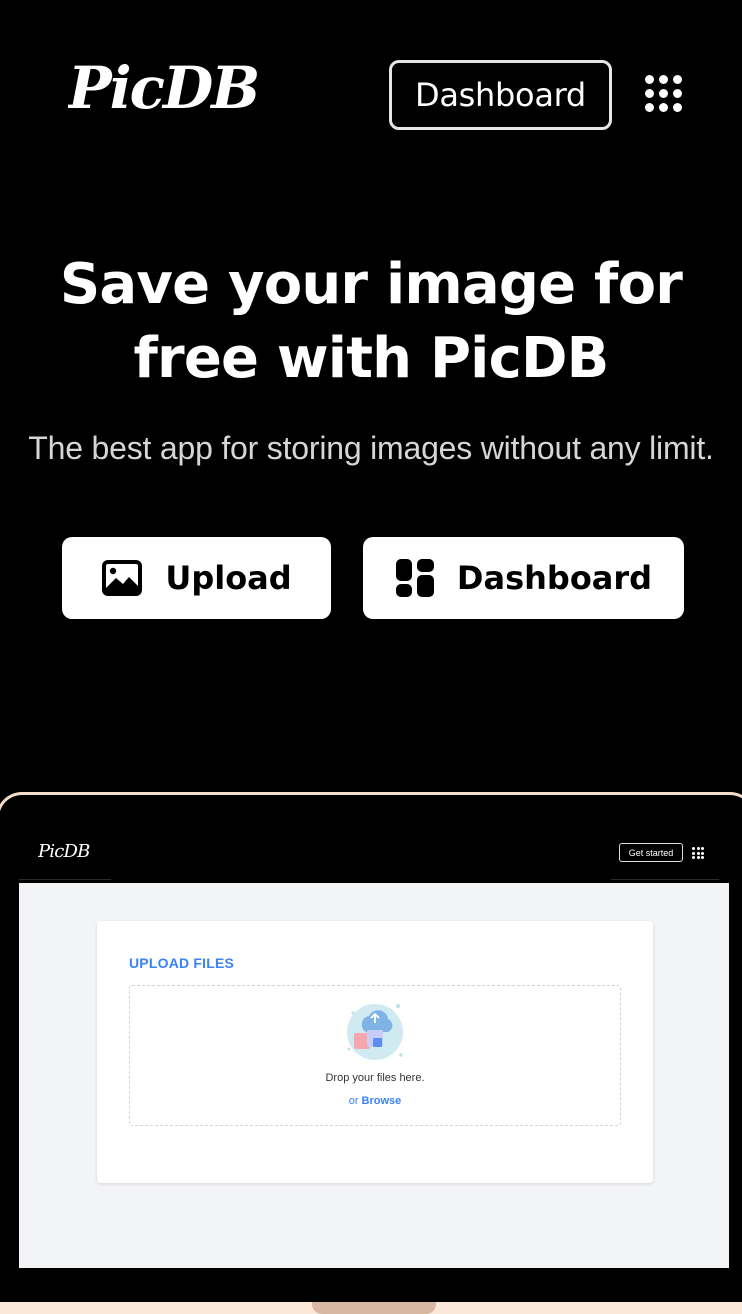 The height and width of the screenshot is (1314, 742). I want to click on hero-title-line-2: free with PicDB, so click(371, 358).